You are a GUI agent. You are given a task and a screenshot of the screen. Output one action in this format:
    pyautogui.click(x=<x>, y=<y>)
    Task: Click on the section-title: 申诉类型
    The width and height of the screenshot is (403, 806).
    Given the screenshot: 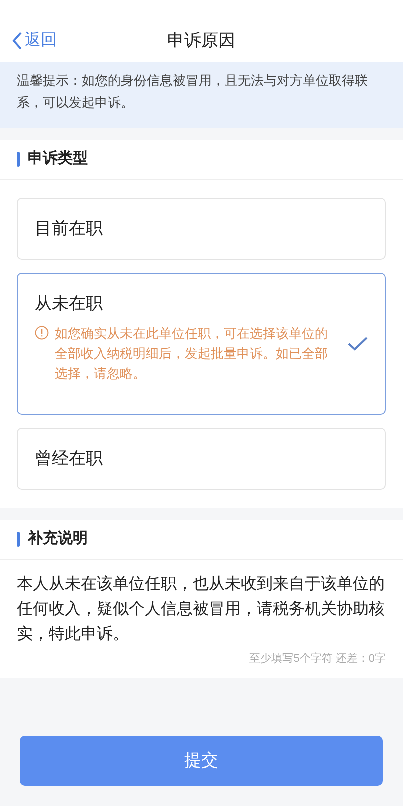 What is the action you would take?
    pyautogui.click(x=58, y=159)
    